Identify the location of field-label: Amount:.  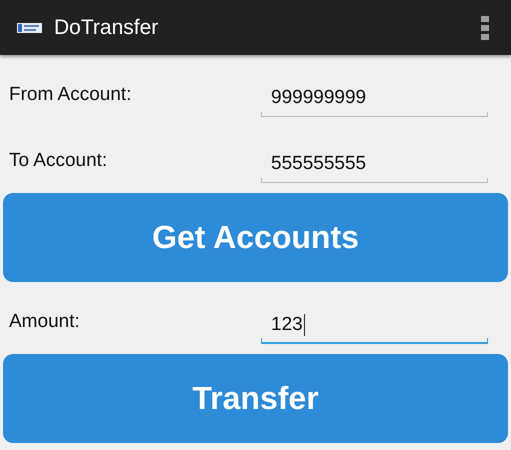
(44, 322).